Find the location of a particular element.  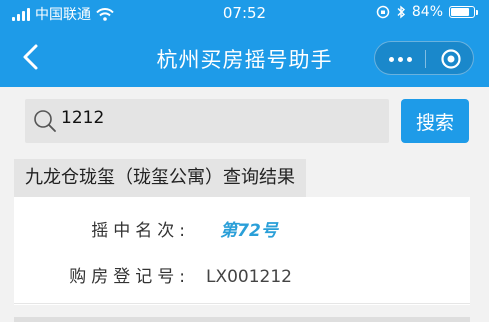

search-input is located at coordinates (221, 118).